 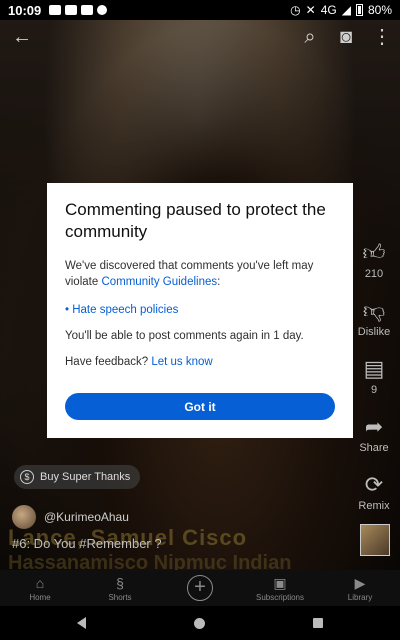 What do you see at coordinates (120, 582) in the screenshot?
I see `shorts-icon: §` at bounding box center [120, 582].